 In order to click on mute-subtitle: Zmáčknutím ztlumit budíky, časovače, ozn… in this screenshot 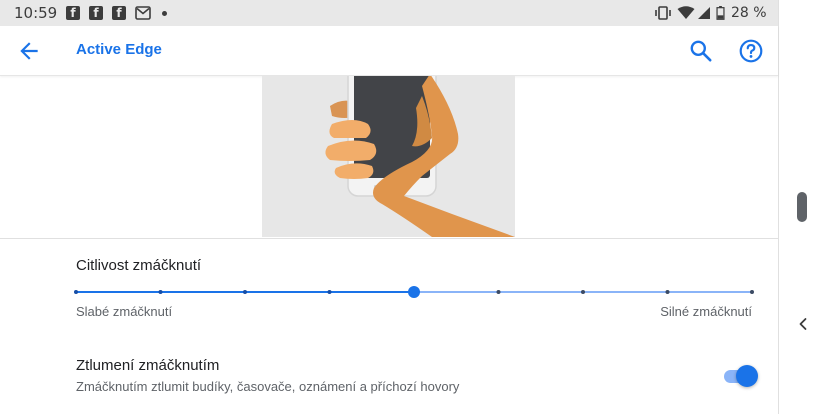, I will do `click(268, 386)`.